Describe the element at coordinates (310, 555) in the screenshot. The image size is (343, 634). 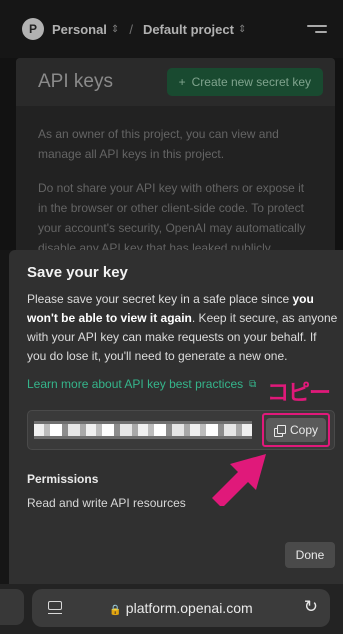
I see `done-button: Done` at that location.